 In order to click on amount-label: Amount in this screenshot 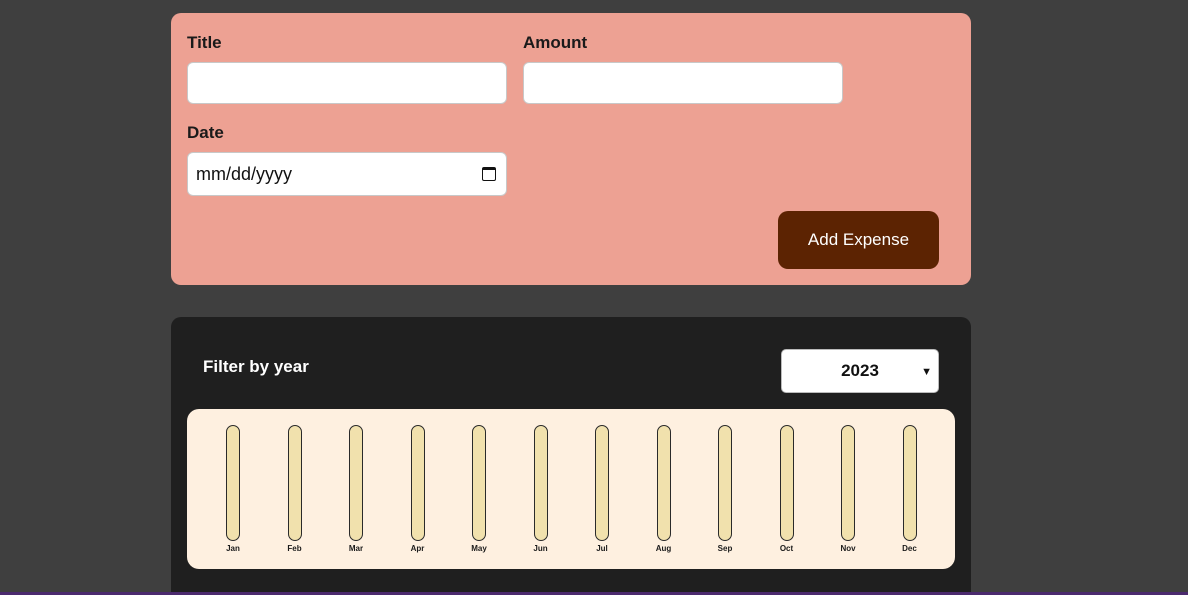, I will do `click(555, 42)`.